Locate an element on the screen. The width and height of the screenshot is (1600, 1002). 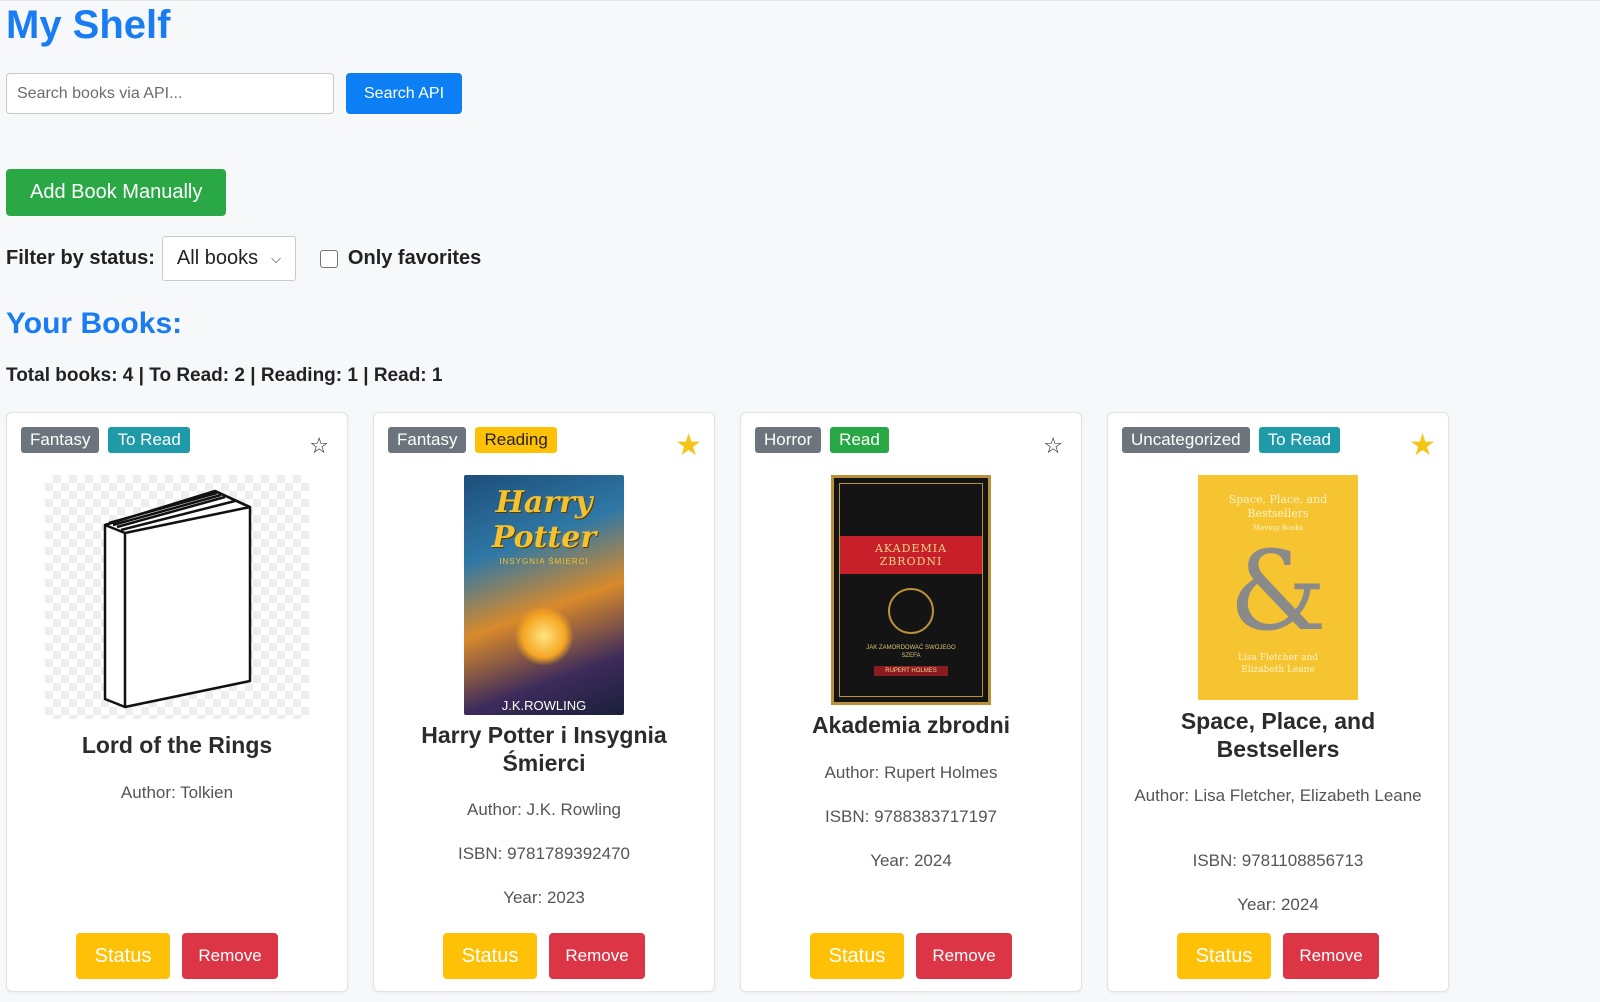
books-section-title: Your Books: is located at coordinates (94, 323).